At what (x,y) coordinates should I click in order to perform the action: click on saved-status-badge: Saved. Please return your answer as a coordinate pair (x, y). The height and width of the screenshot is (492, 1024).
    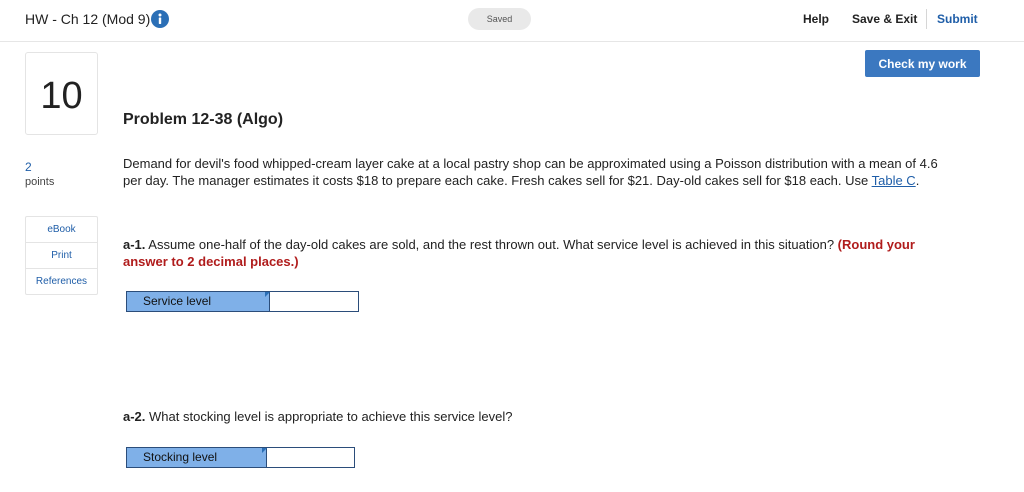
    Looking at the image, I should click on (499, 19).